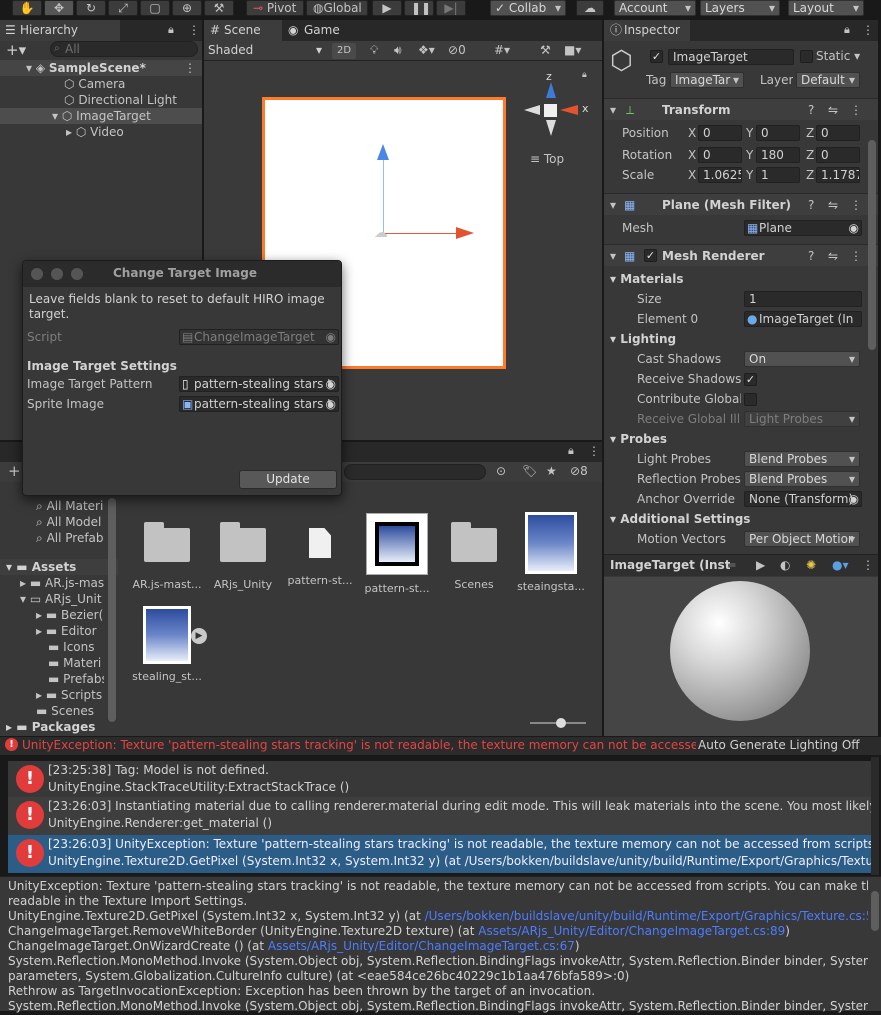 The height and width of the screenshot is (1015, 881). I want to click on update-button: Update, so click(288, 479).